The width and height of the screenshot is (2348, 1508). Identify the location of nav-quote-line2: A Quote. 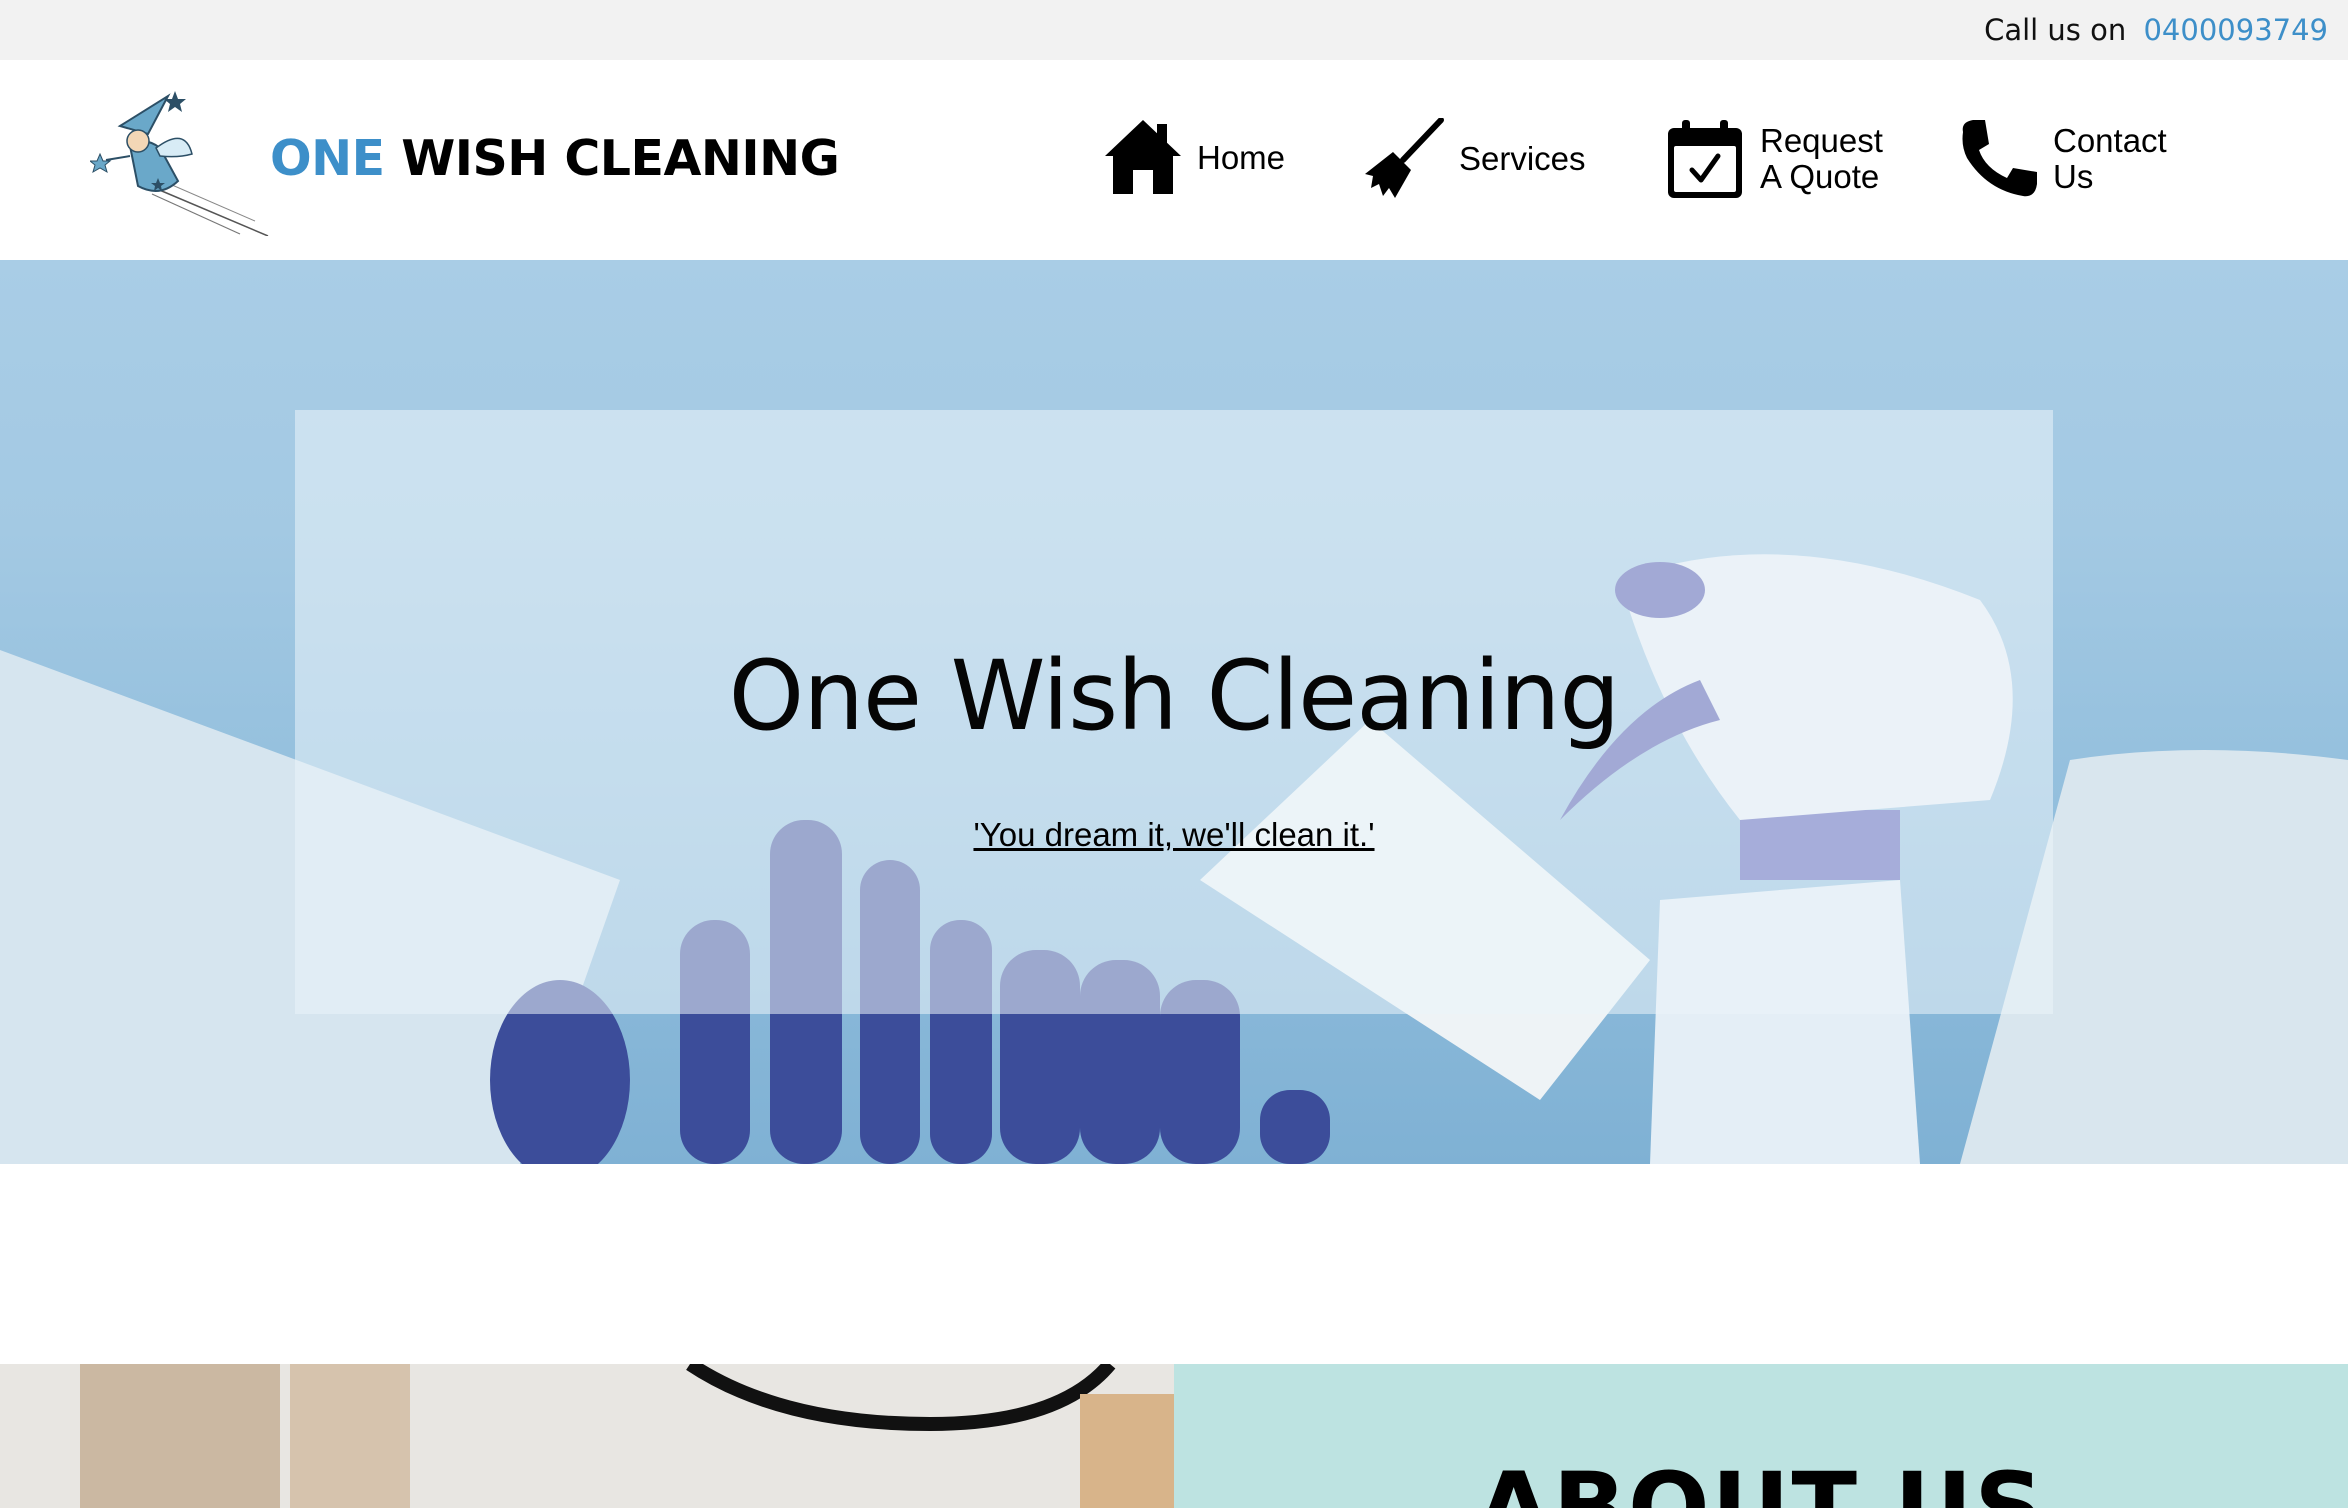
(1820, 176).